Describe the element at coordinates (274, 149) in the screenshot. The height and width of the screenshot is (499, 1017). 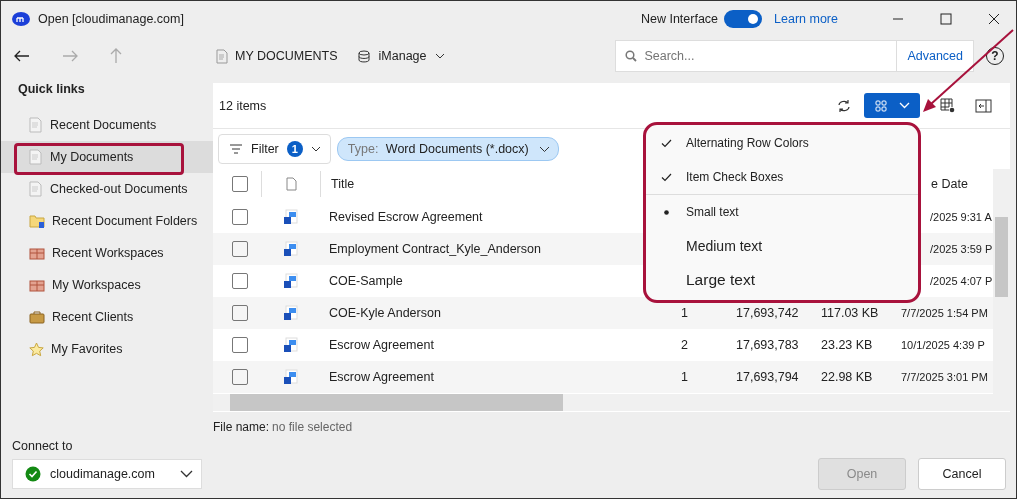
I see `filter-button: Filter 1` at that location.